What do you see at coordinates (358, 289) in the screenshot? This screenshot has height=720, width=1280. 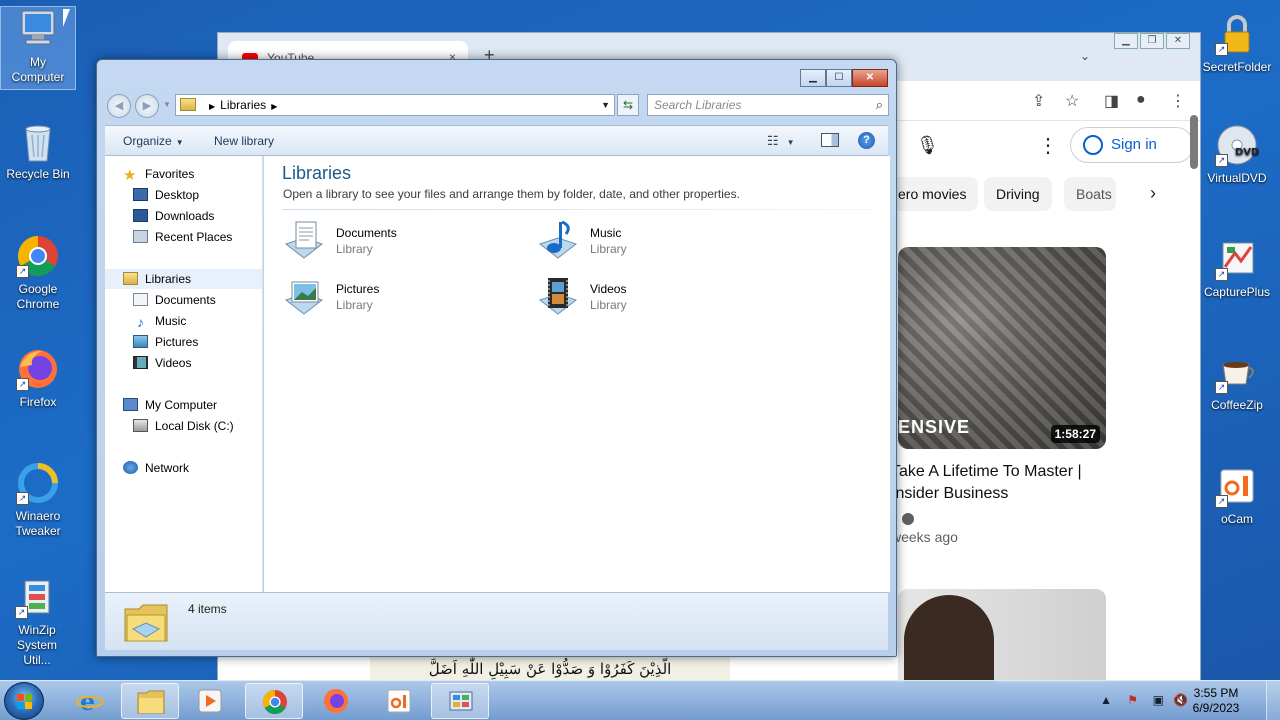 I see `library-name: Pictures` at bounding box center [358, 289].